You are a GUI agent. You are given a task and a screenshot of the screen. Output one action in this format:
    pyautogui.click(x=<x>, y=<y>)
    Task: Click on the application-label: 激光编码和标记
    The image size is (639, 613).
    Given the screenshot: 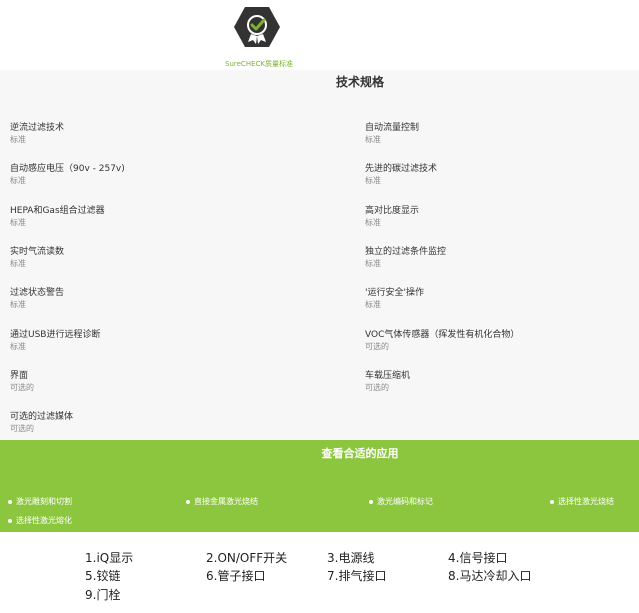 What is the action you would take?
    pyautogui.click(x=405, y=501)
    